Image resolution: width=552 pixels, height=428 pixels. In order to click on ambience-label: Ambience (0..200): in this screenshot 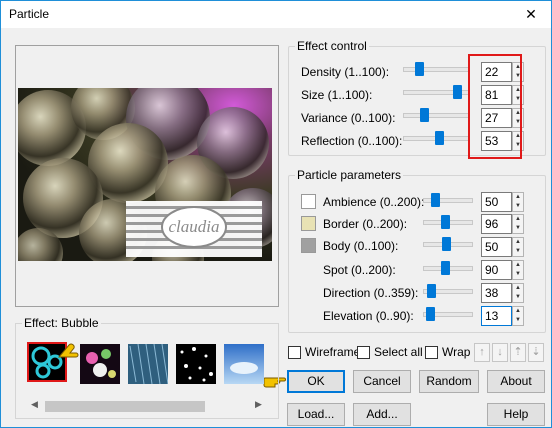, I will do `click(374, 202)`.